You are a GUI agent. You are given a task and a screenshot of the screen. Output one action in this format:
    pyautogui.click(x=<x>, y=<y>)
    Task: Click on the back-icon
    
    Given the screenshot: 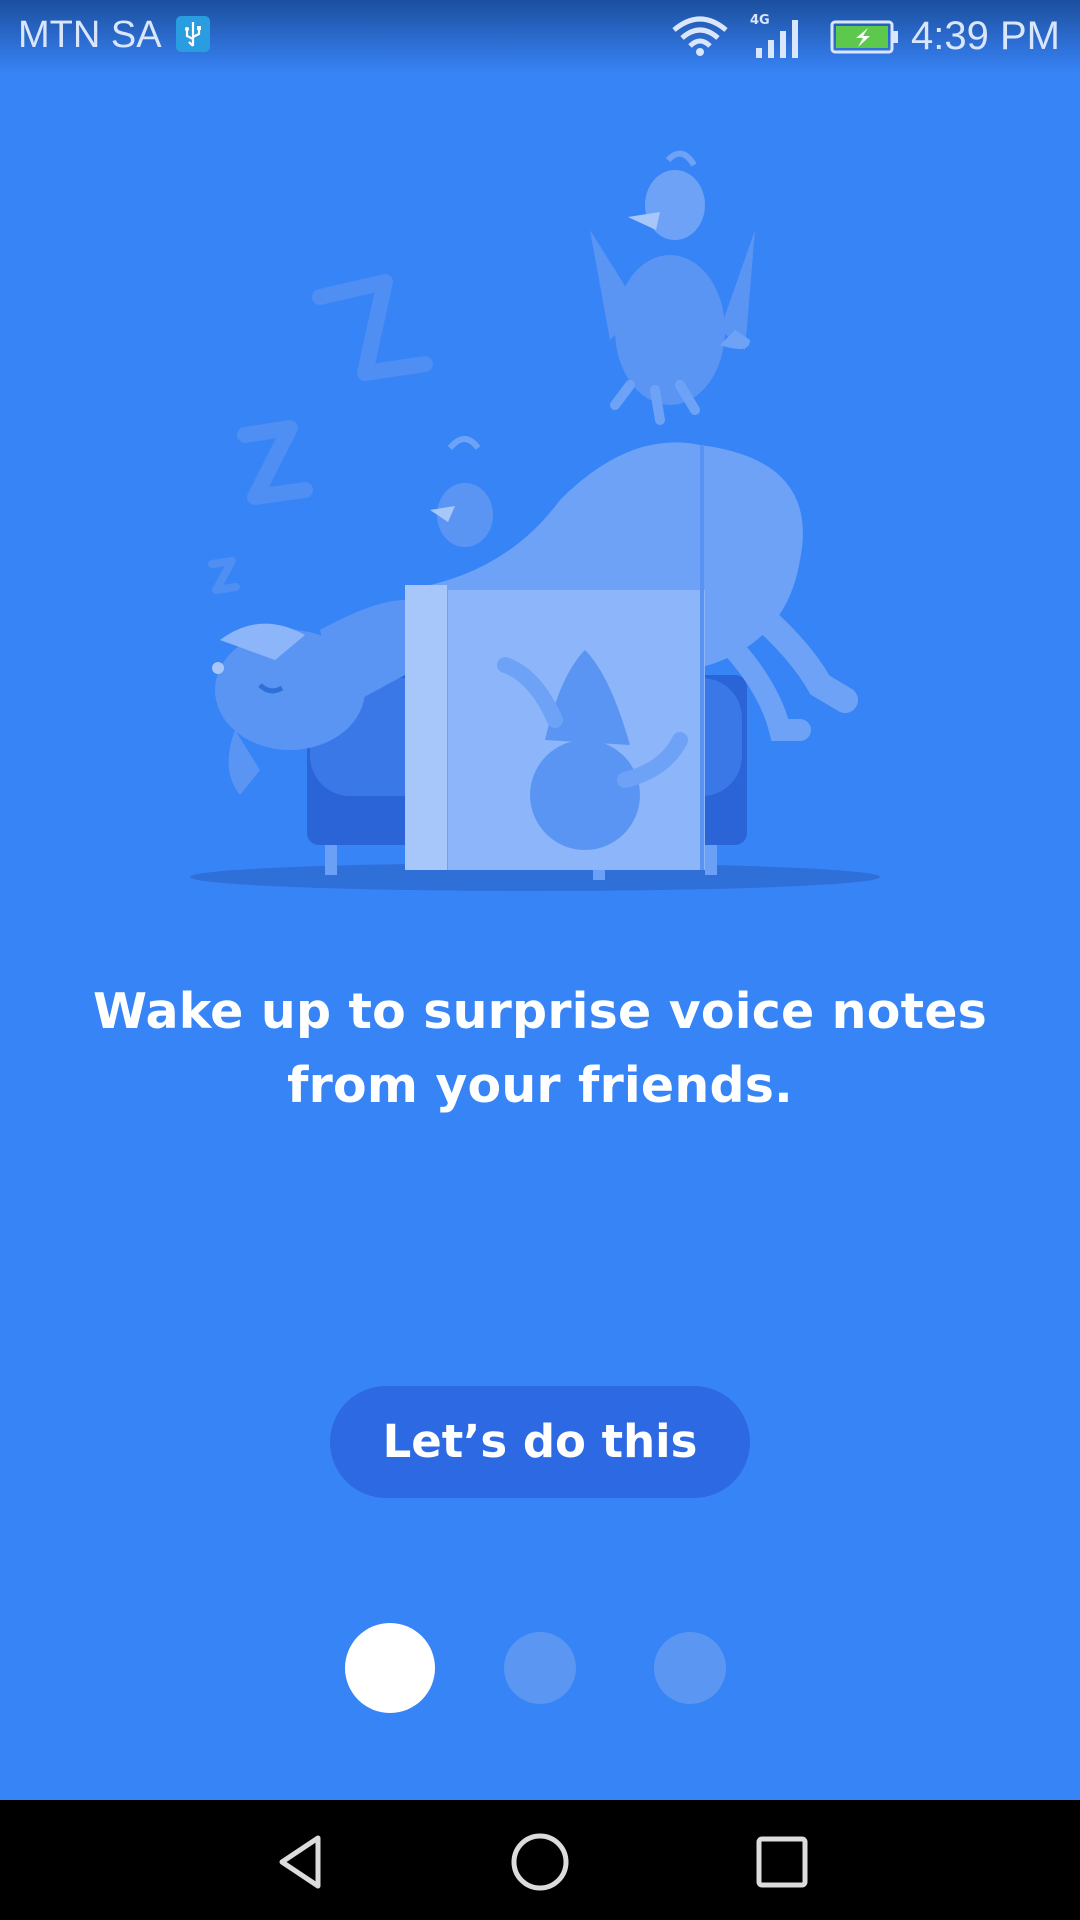 What is the action you would take?
    pyautogui.click(x=300, y=1864)
    